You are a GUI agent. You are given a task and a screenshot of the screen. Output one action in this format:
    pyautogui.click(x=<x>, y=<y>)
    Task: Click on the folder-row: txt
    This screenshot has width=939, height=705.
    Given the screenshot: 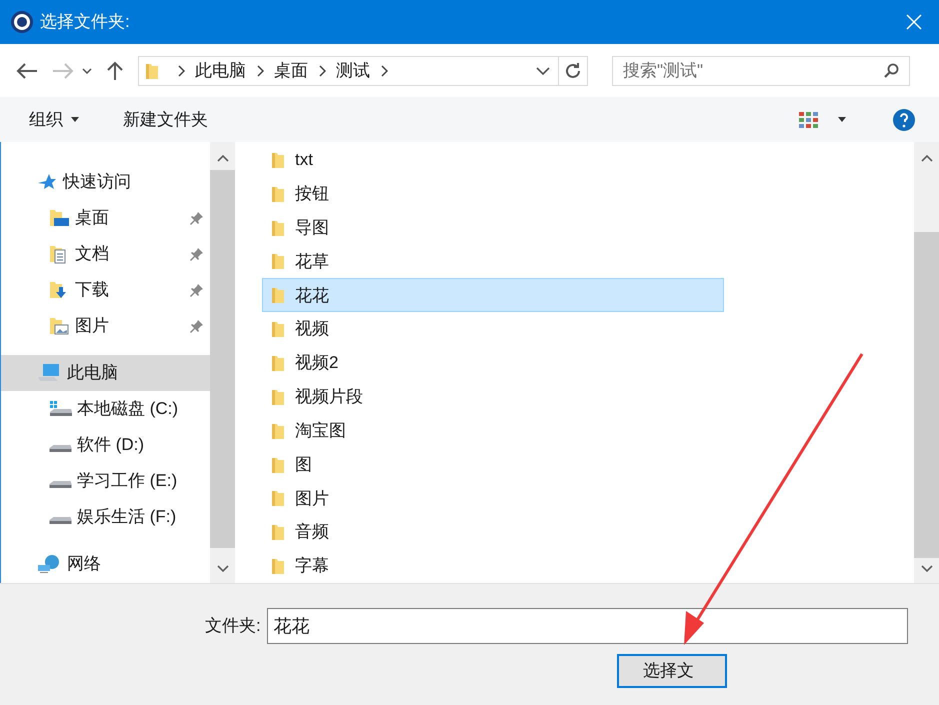 What is the action you would take?
    pyautogui.click(x=493, y=160)
    